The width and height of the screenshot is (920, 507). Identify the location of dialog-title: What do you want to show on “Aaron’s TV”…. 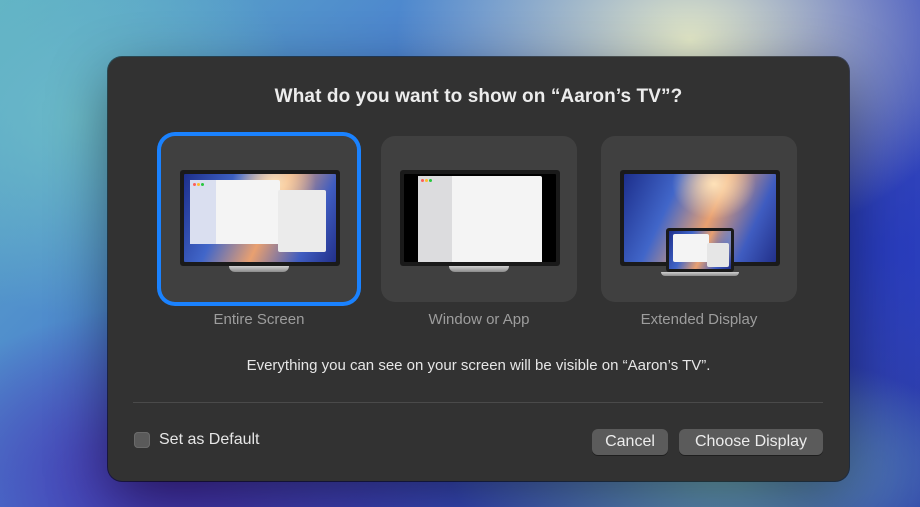
(478, 96).